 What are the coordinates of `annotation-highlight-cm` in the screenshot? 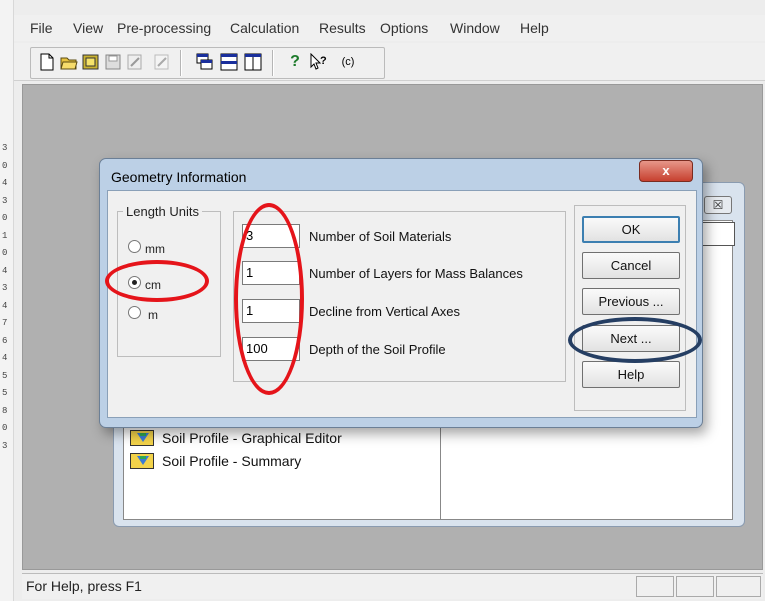 It's located at (157, 281).